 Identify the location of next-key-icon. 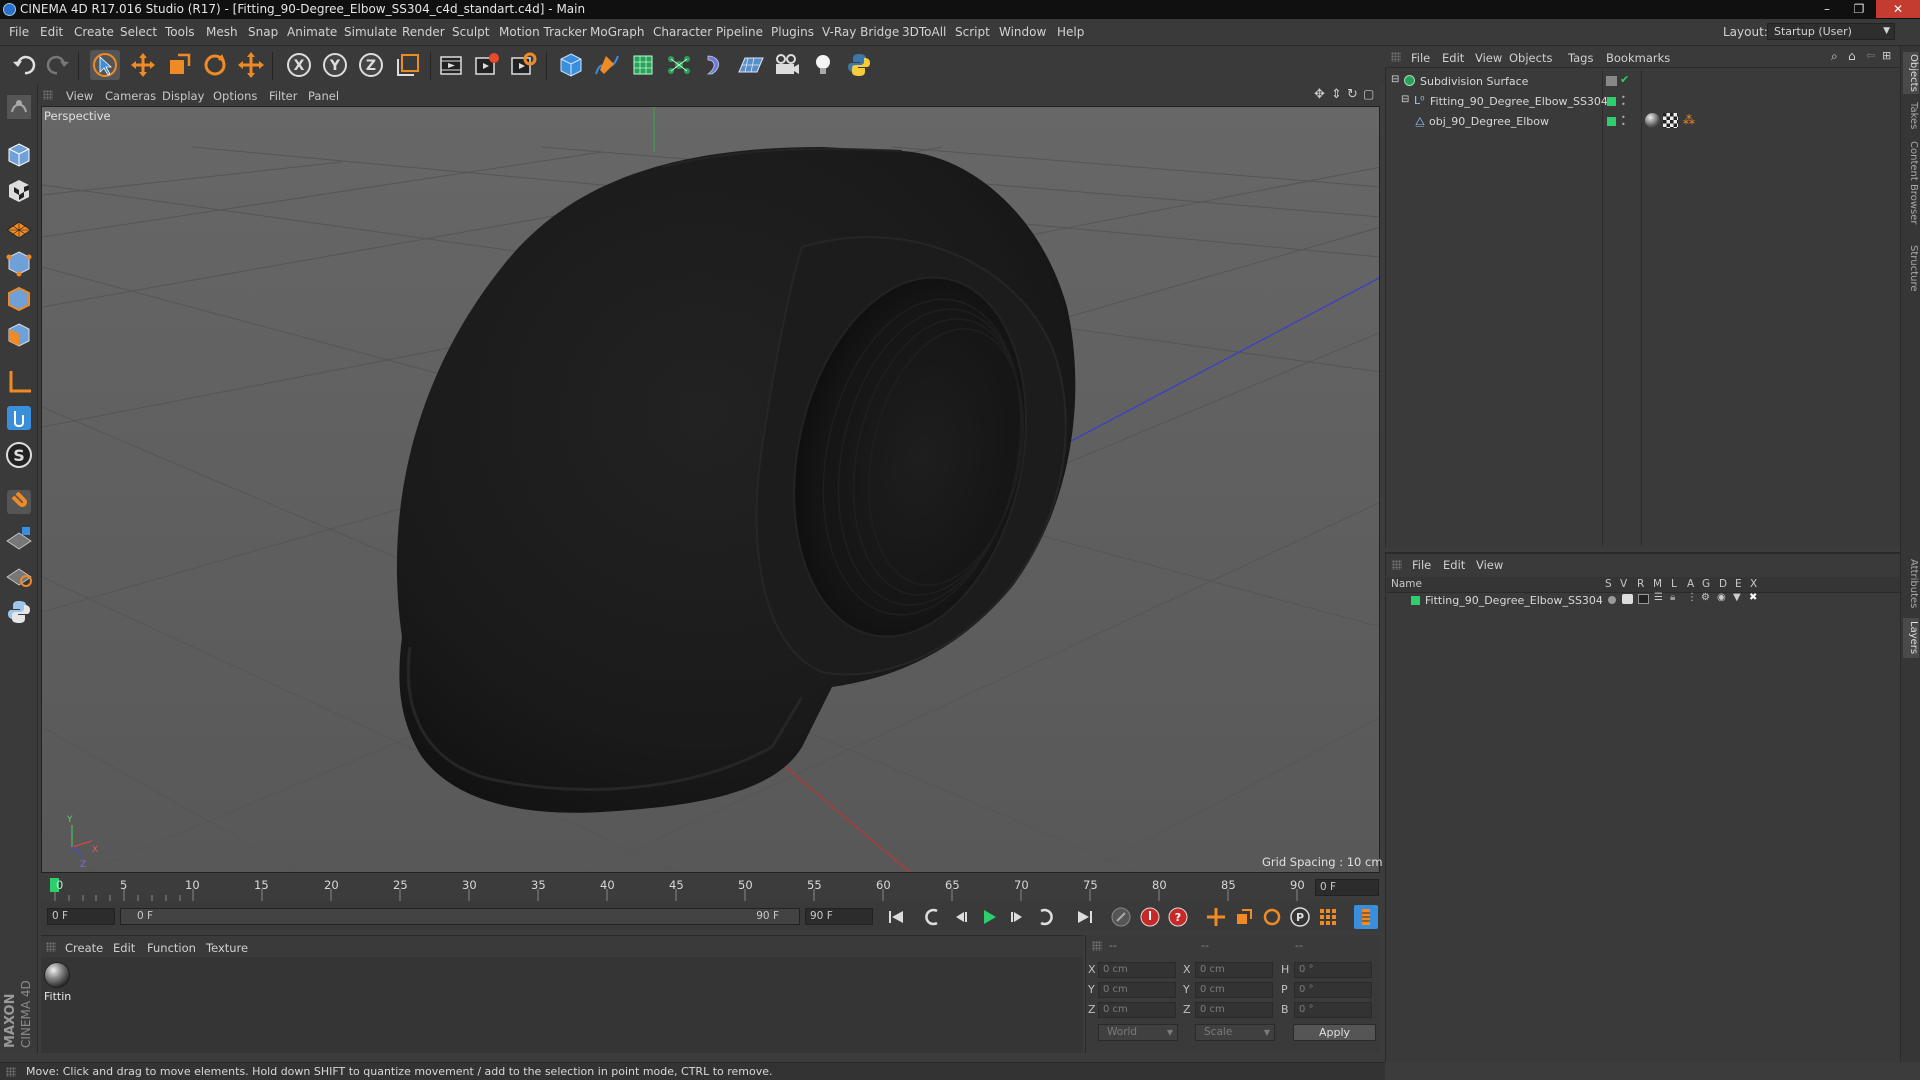
(1045, 917).